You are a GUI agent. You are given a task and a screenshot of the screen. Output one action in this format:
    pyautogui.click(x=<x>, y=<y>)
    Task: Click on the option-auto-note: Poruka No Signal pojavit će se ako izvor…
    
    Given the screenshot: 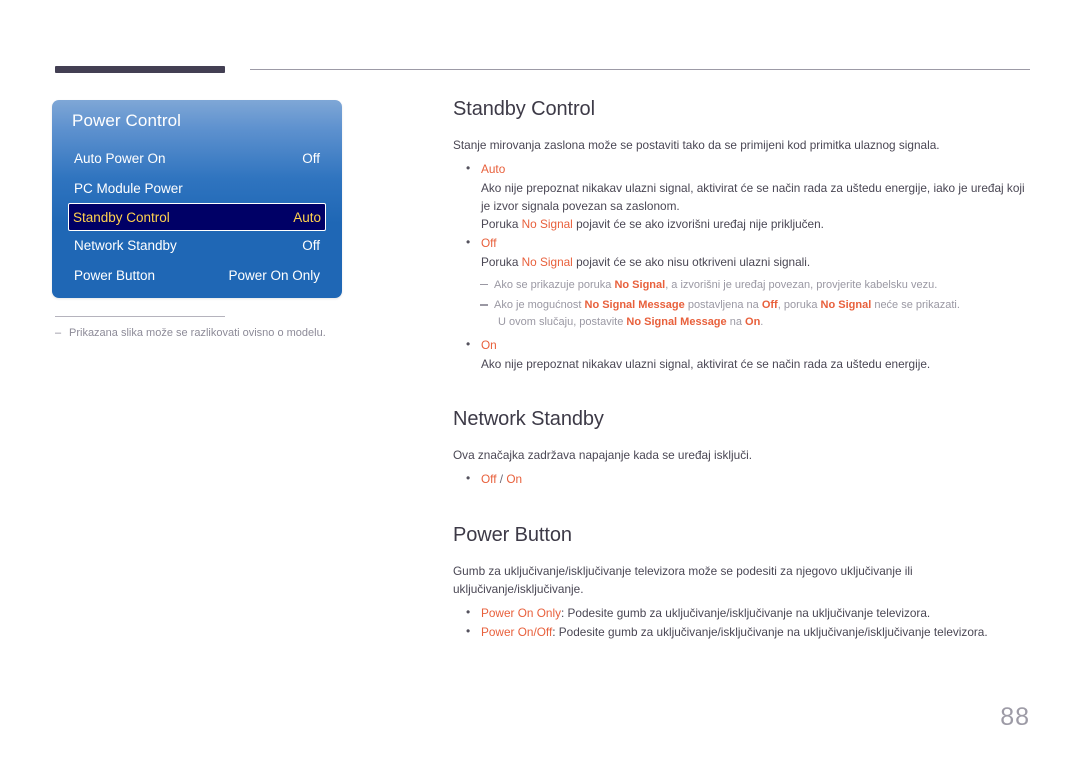 What is the action you would take?
    pyautogui.click(x=756, y=224)
    